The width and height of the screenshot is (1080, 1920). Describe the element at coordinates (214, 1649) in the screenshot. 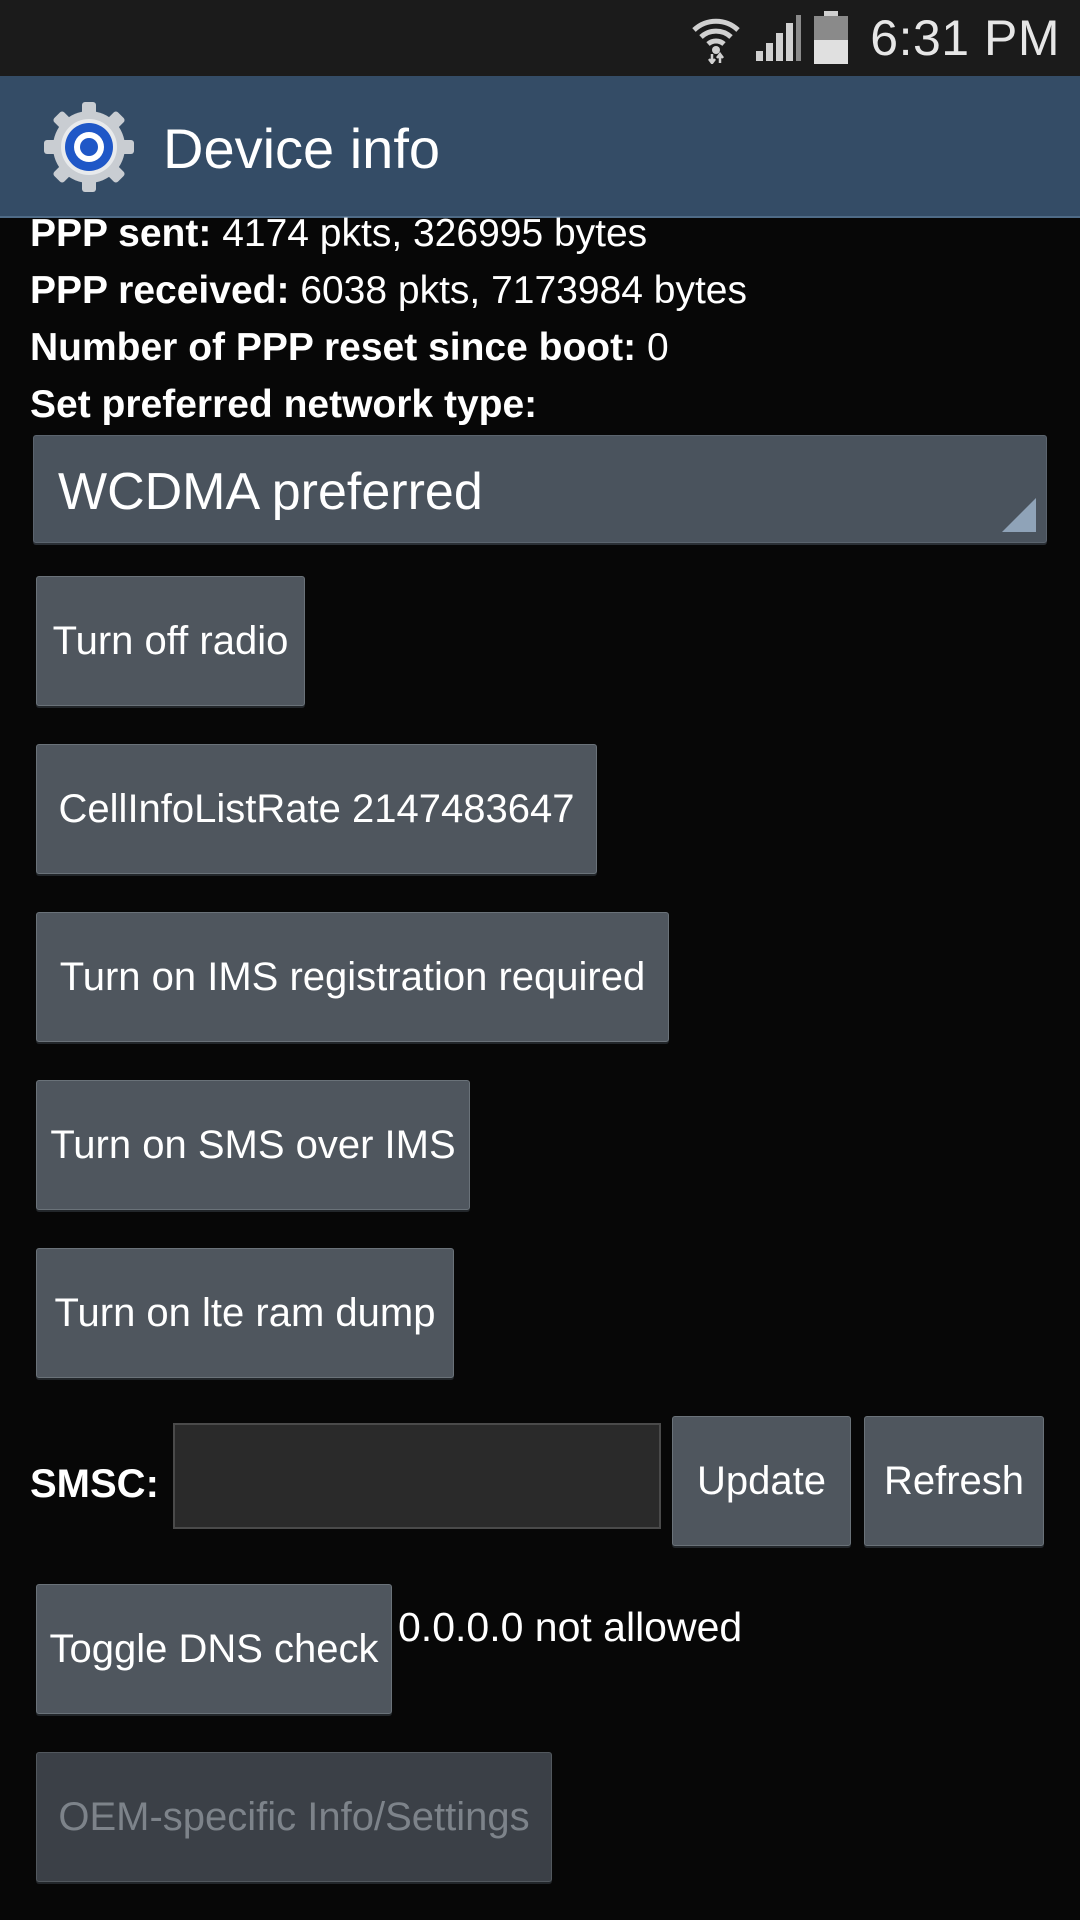

I see `toggle-dns-check-button: Toggle DNS check` at that location.